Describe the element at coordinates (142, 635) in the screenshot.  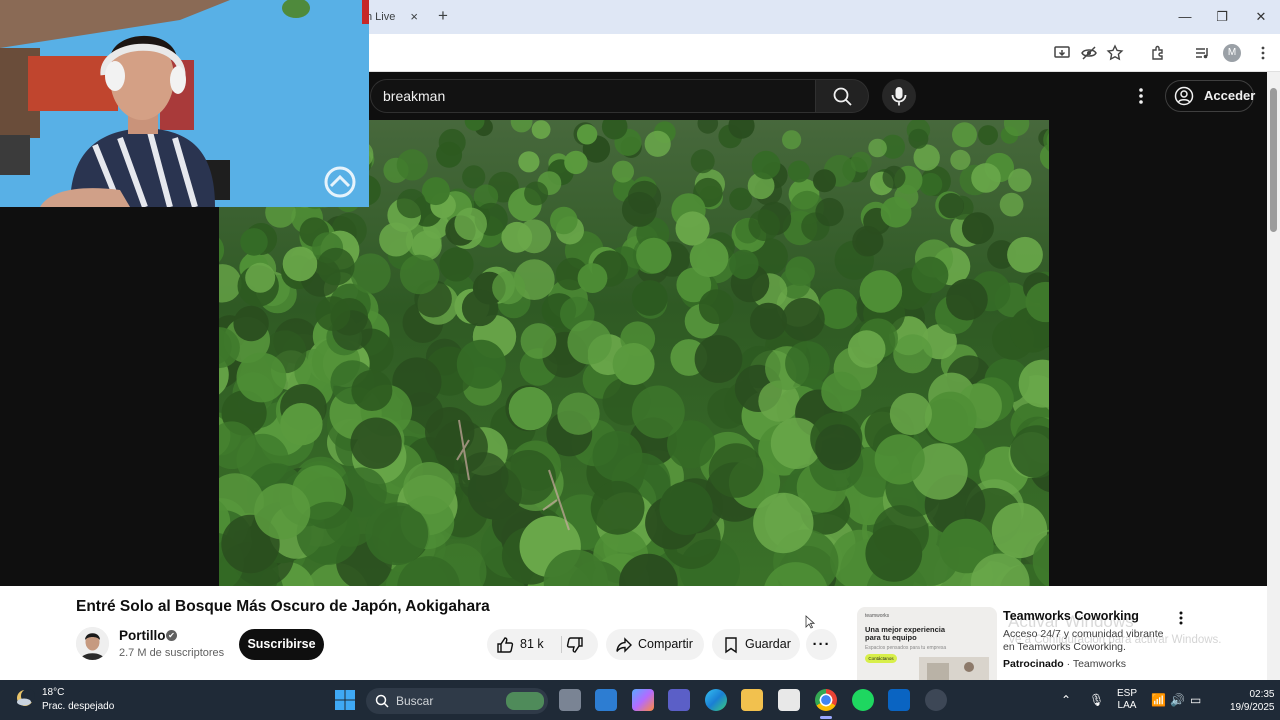
I see `channel-name: Portillo` at that location.